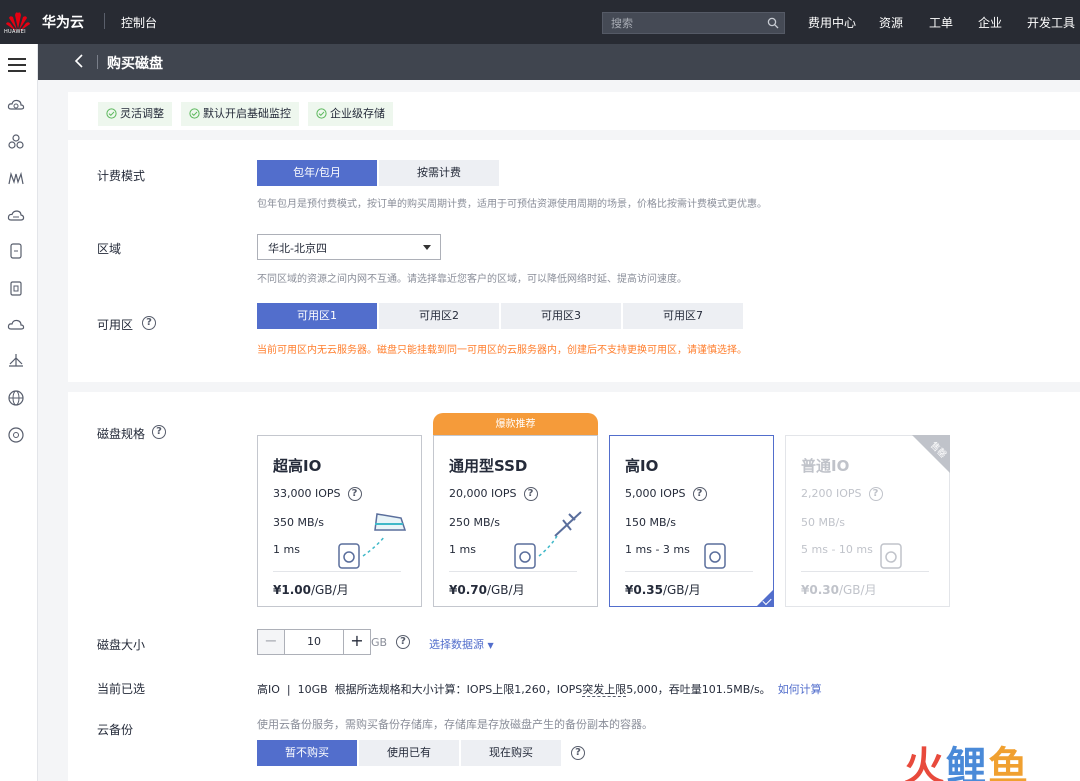 This screenshot has width=1080, height=781. I want to click on disk-throughput: 350 MB/s, so click(298, 522).